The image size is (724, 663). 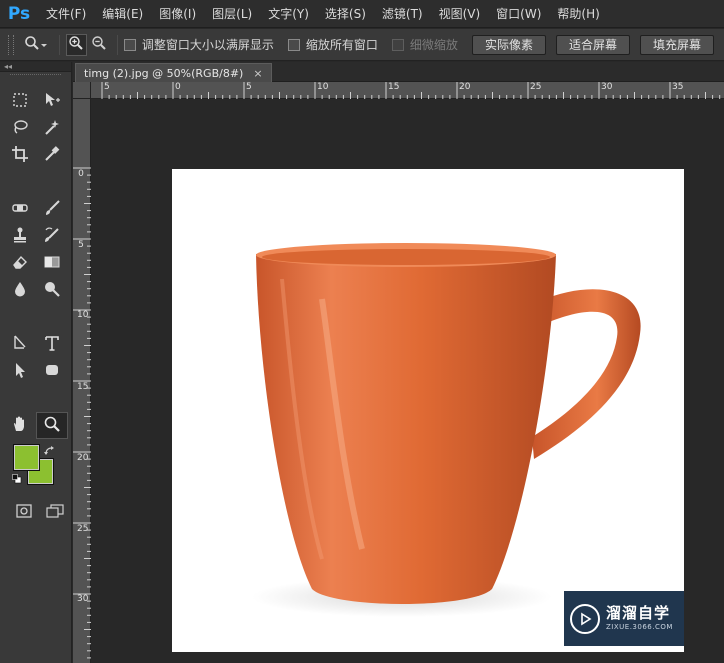 What do you see at coordinates (17, 480) in the screenshot?
I see `default-colors-icon` at bounding box center [17, 480].